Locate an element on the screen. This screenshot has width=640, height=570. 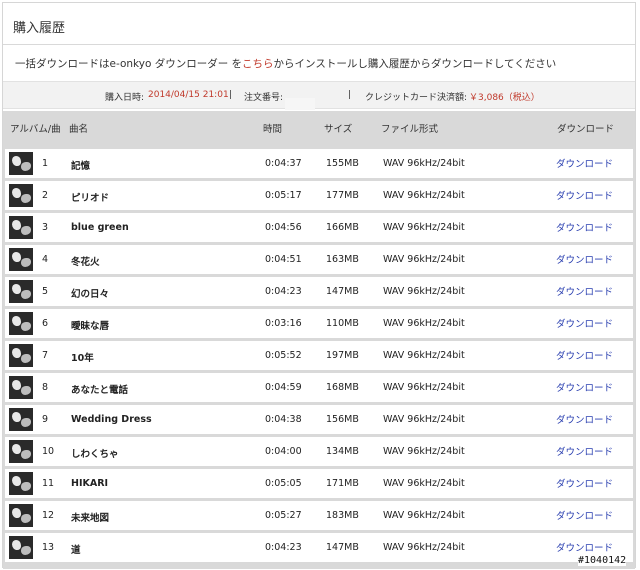
track-title: ピリオド is located at coordinates (90, 198).